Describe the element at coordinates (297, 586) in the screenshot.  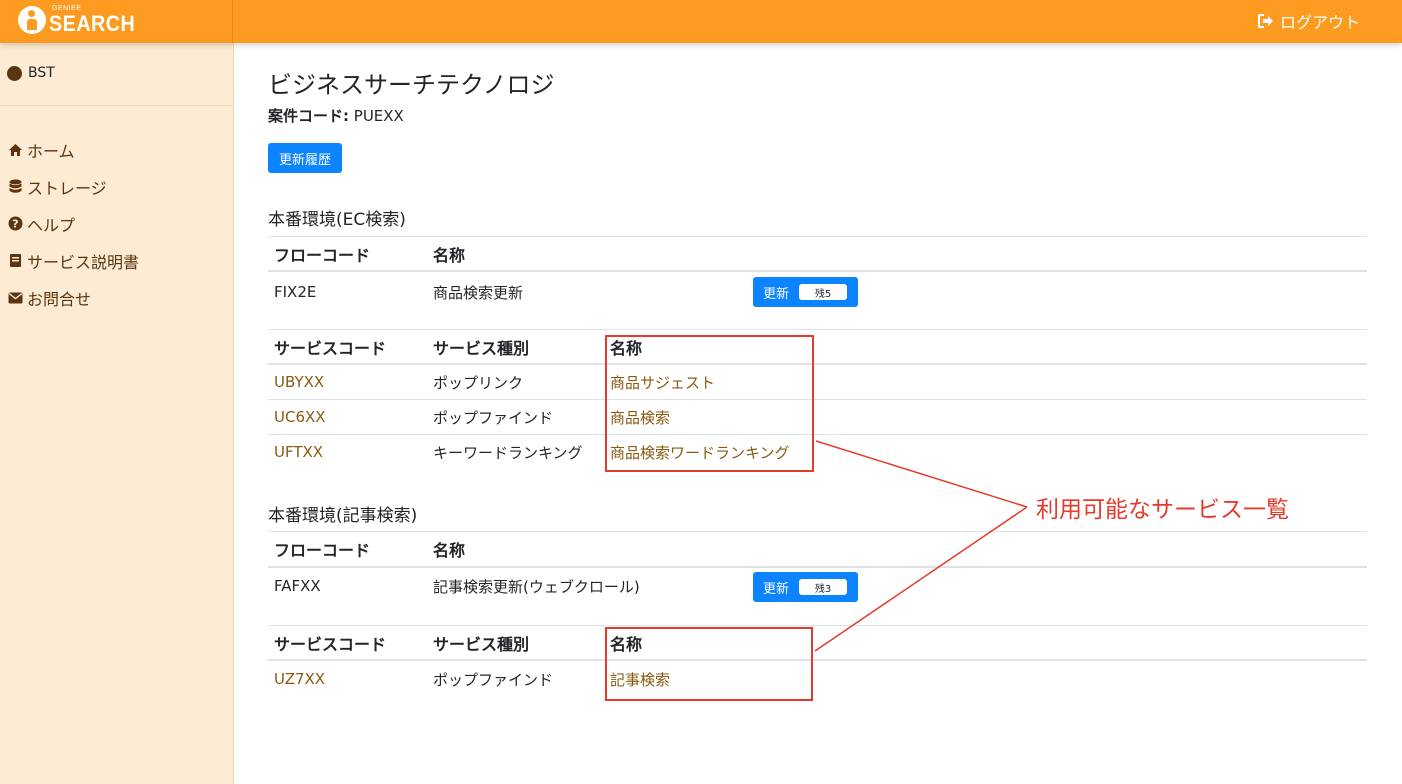
I see `flow-code: FAFXX` at that location.